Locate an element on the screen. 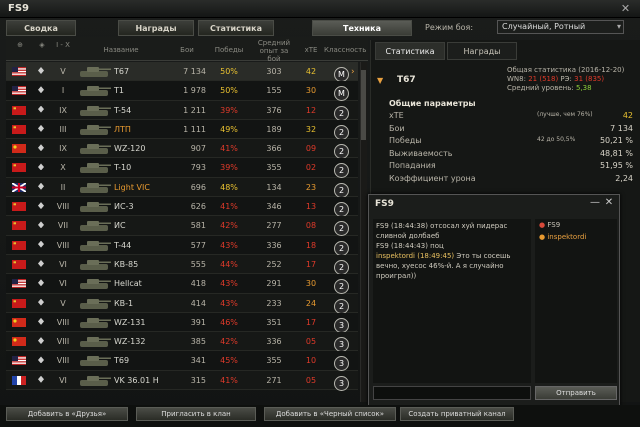  tab-vehicles: Техника is located at coordinates (362, 28).